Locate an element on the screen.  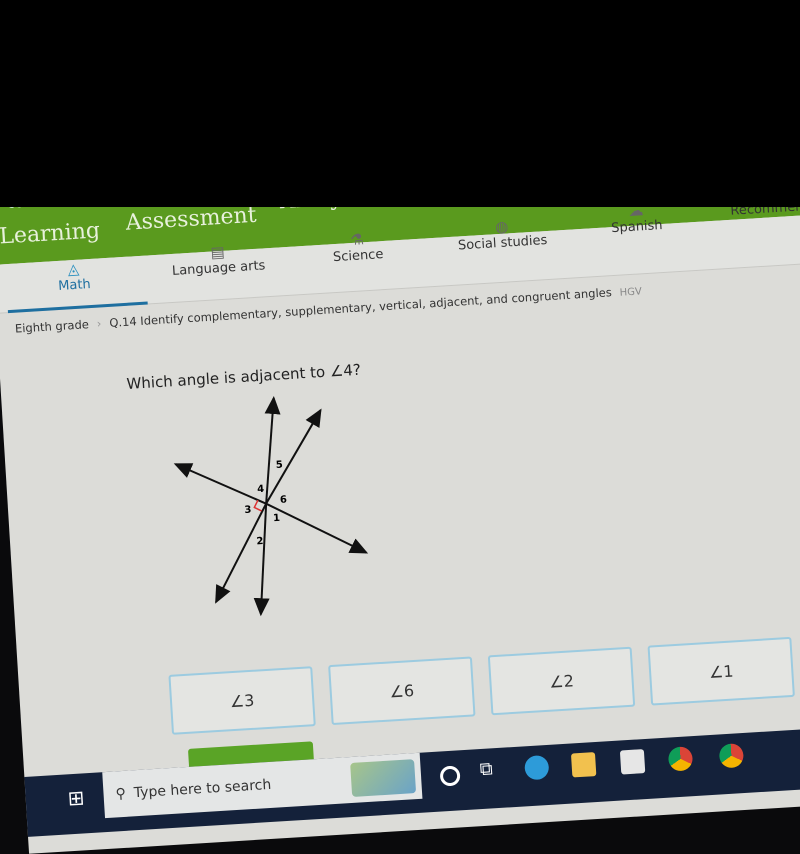
taskbar-search: ⚲ Type here to search is located at coordinates (262, 785).